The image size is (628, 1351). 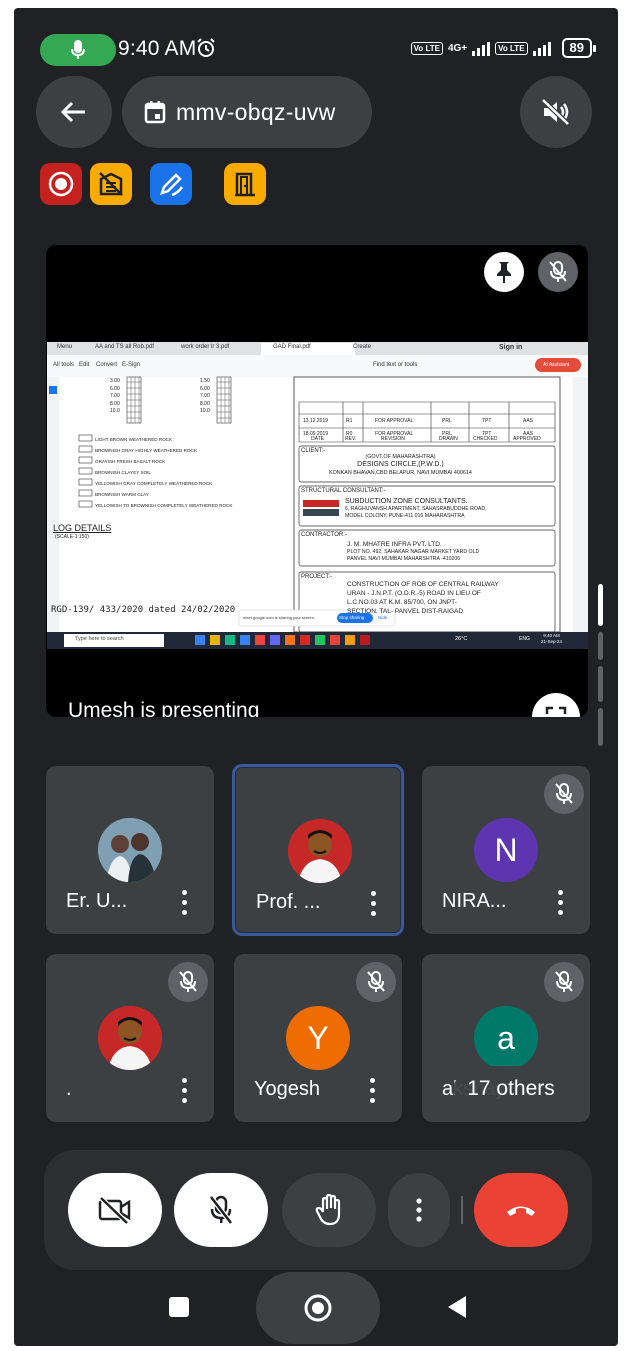 What do you see at coordinates (65, 347) in the screenshot?
I see `shared-tab-1: Menu` at bounding box center [65, 347].